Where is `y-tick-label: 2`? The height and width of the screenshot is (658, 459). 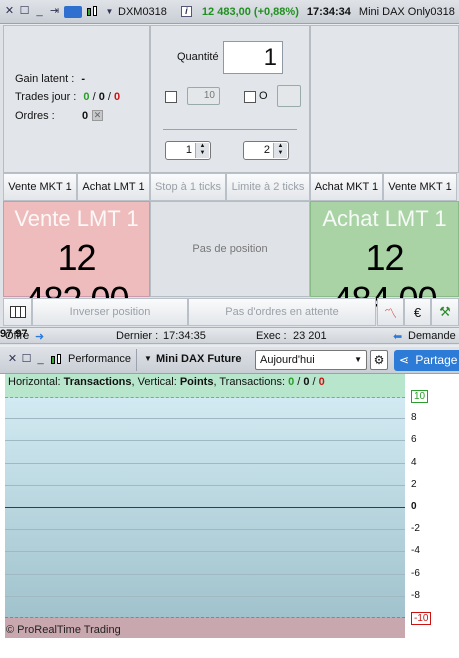
y-tick-label: 2 is located at coordinates (414, 484).